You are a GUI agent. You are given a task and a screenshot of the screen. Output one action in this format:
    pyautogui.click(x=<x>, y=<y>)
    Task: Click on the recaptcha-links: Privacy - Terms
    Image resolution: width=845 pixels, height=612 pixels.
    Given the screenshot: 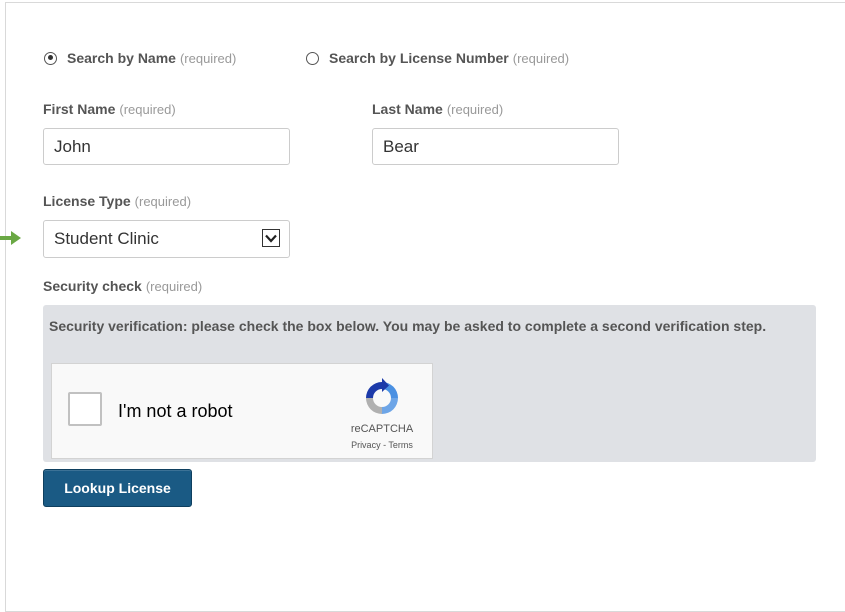 What is the action you would take?
    pyautogui.click(x=382, y=445)
    